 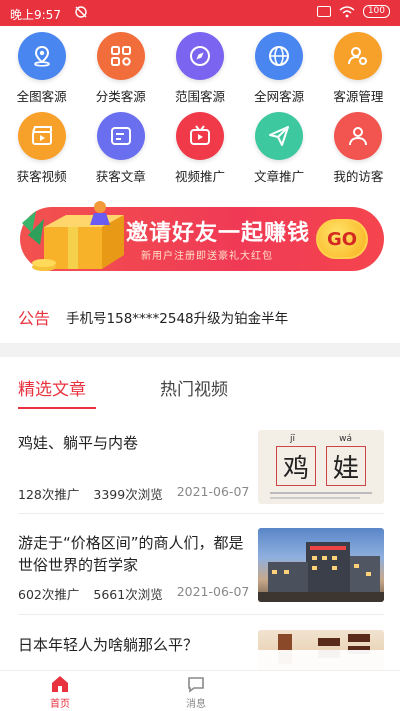 I want to click on grid-item-my-visitors: 我的访客, so click(x=358, y=148).